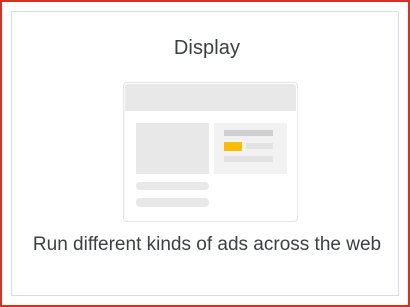 This screenshot has height=307, width=410. I want to click on card-title: Display, so click(207, 48).